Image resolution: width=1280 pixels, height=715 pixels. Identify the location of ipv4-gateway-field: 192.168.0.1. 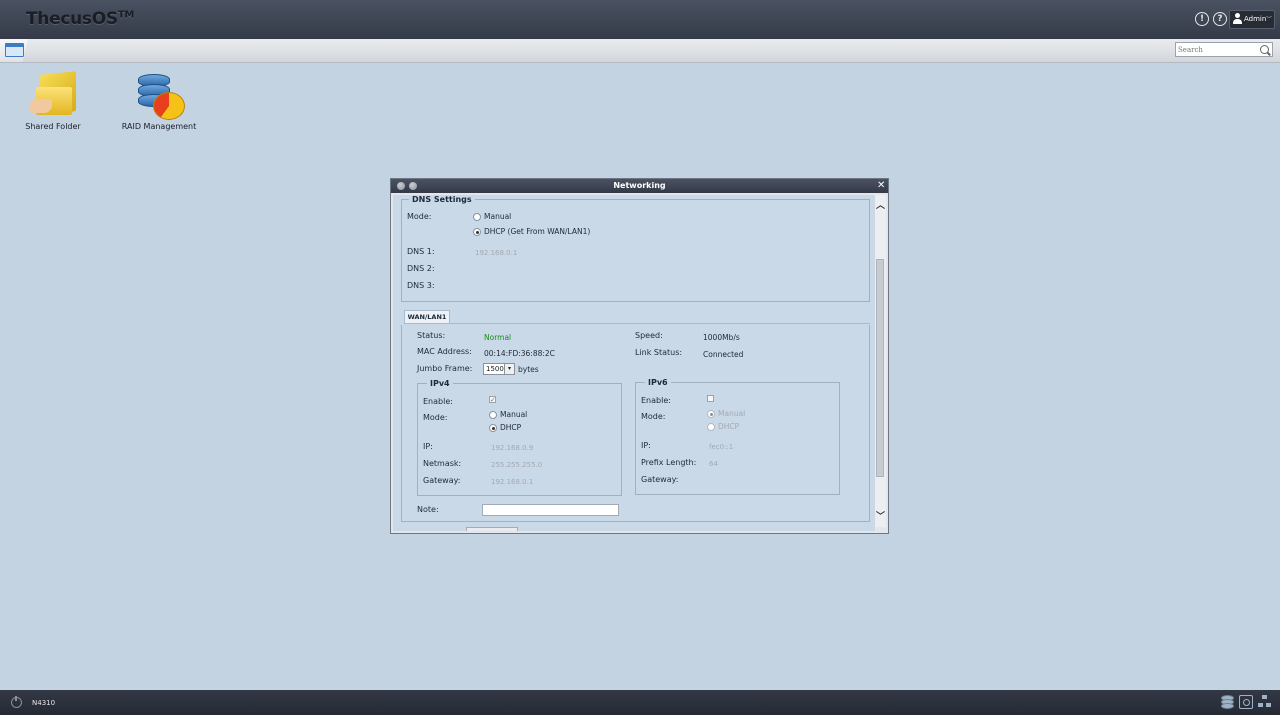
(512, 482).